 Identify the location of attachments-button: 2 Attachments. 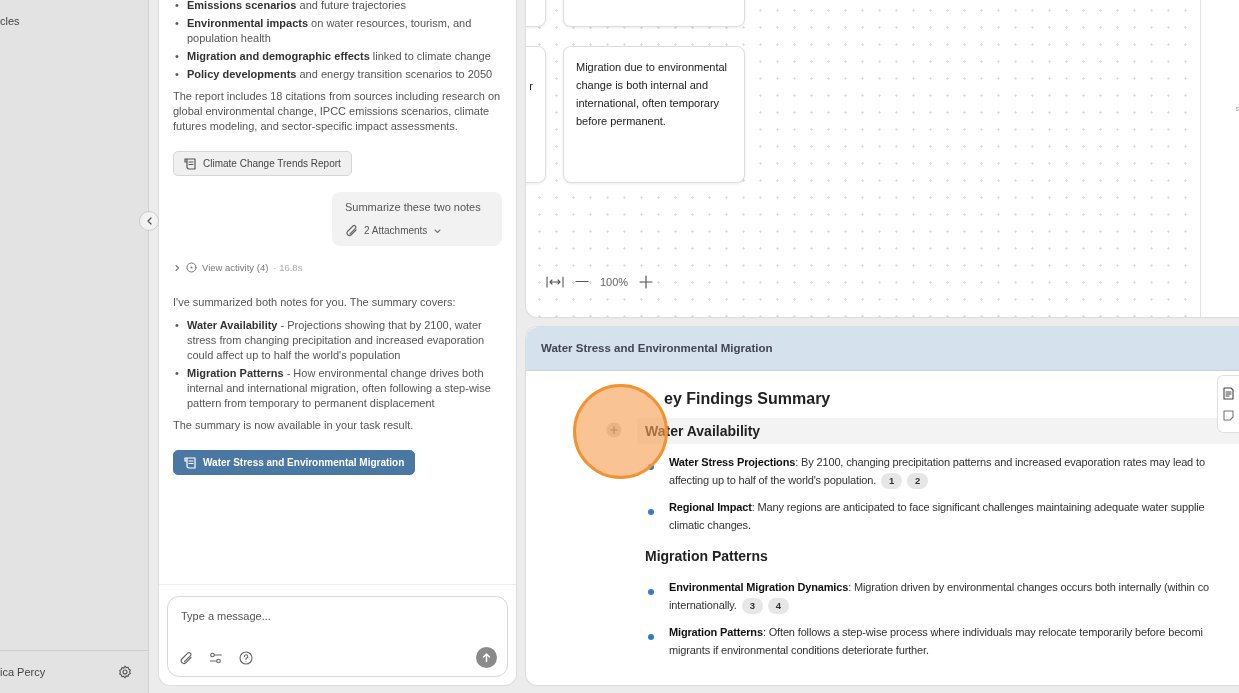
(394, 230).